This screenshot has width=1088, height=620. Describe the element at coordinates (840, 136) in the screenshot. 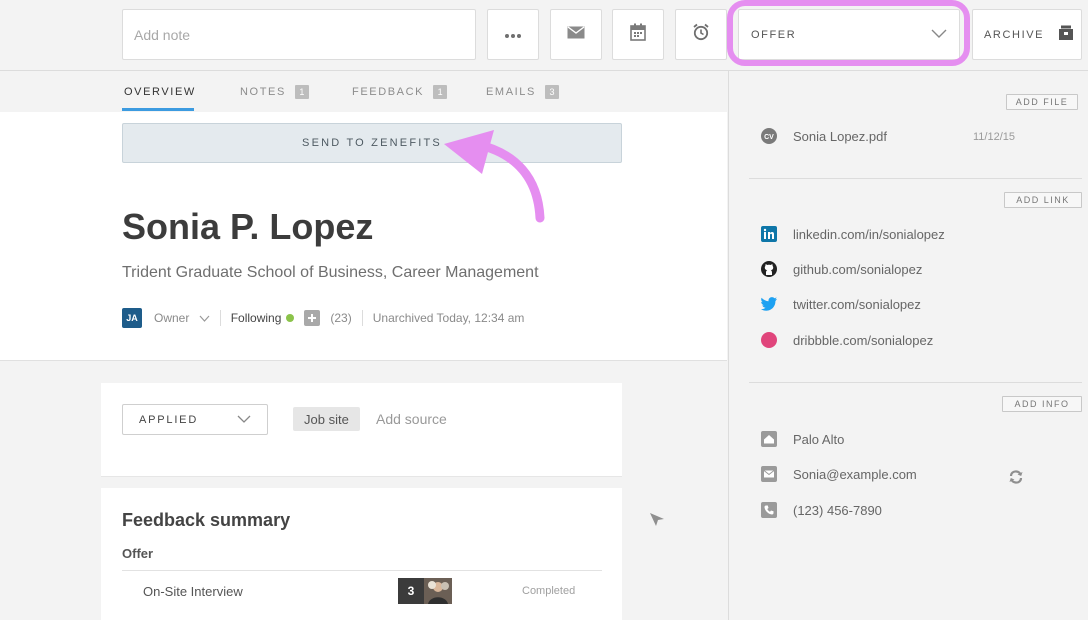

I see `file-name: Sonia Lopez.pdf` at that location.